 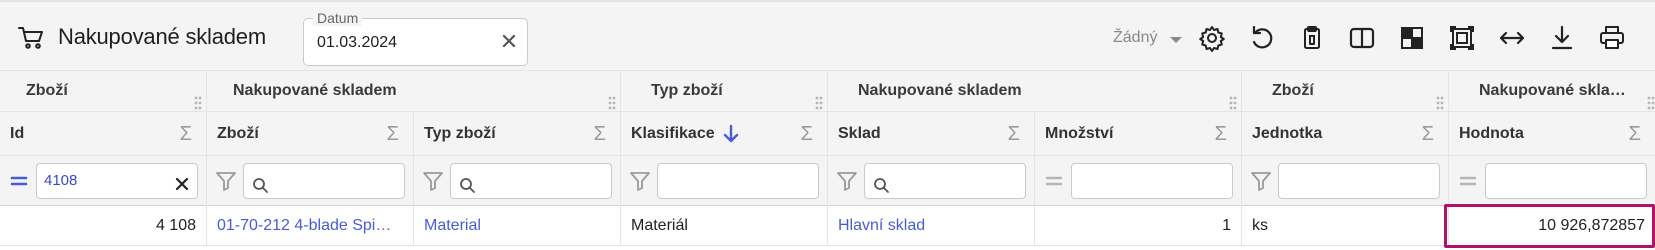 I want to click on cell-typ-link: Material, so click(x=517, y=226).